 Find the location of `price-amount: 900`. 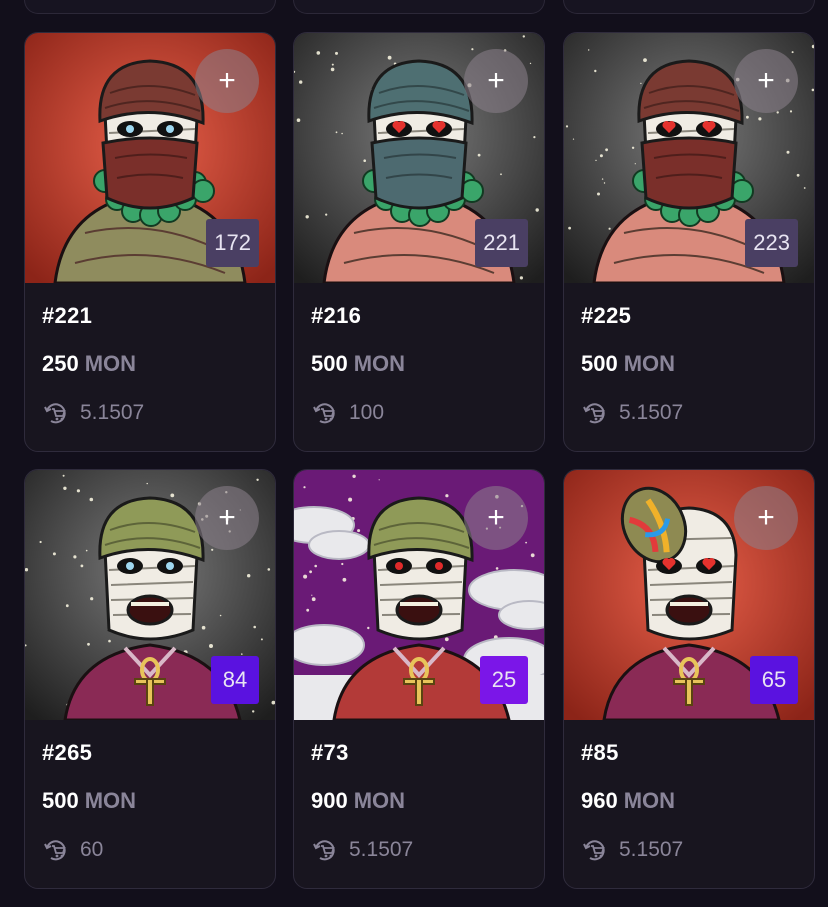

price-amount: 900 is located at coordinates (329, 800).